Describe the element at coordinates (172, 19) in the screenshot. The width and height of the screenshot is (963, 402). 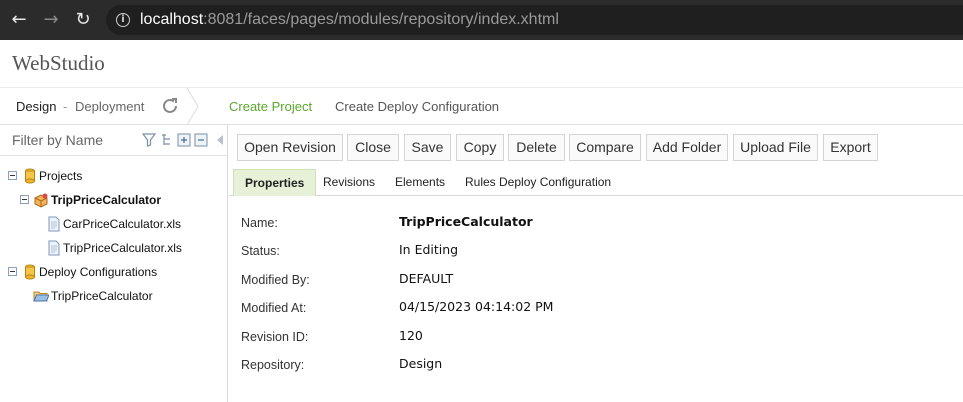
I see `url-host: localhost` at that location.